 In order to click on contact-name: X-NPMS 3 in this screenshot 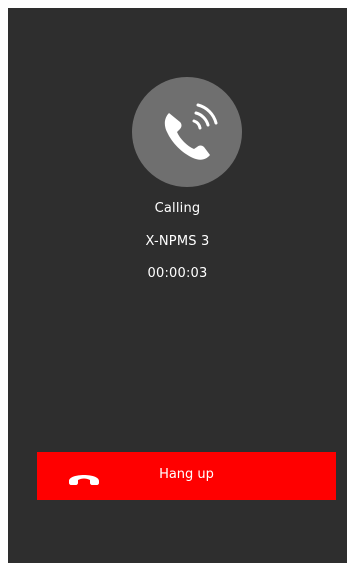, I will do `click(177, 241)`.